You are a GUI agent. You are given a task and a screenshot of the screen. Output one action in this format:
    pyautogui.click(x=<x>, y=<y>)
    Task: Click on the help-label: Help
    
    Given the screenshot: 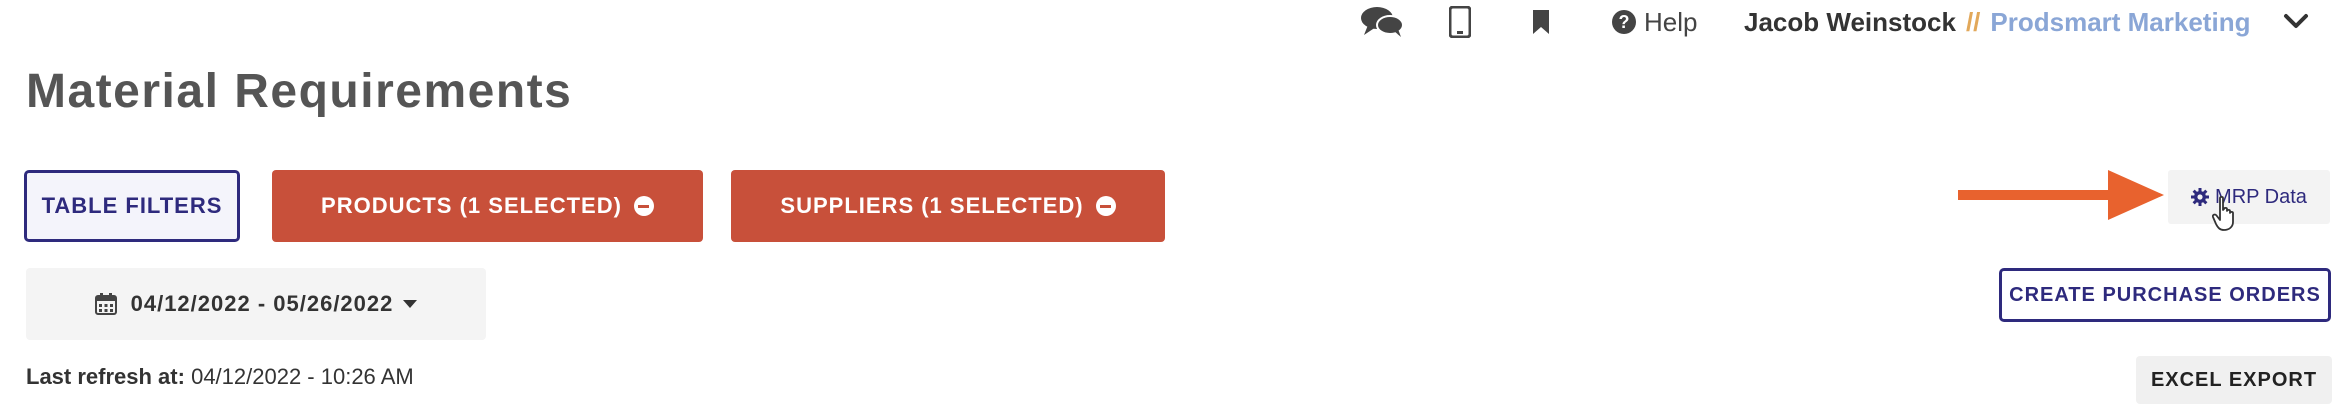 What is the action you would take?
    pyautogui.click(x=1671, y=21)
    